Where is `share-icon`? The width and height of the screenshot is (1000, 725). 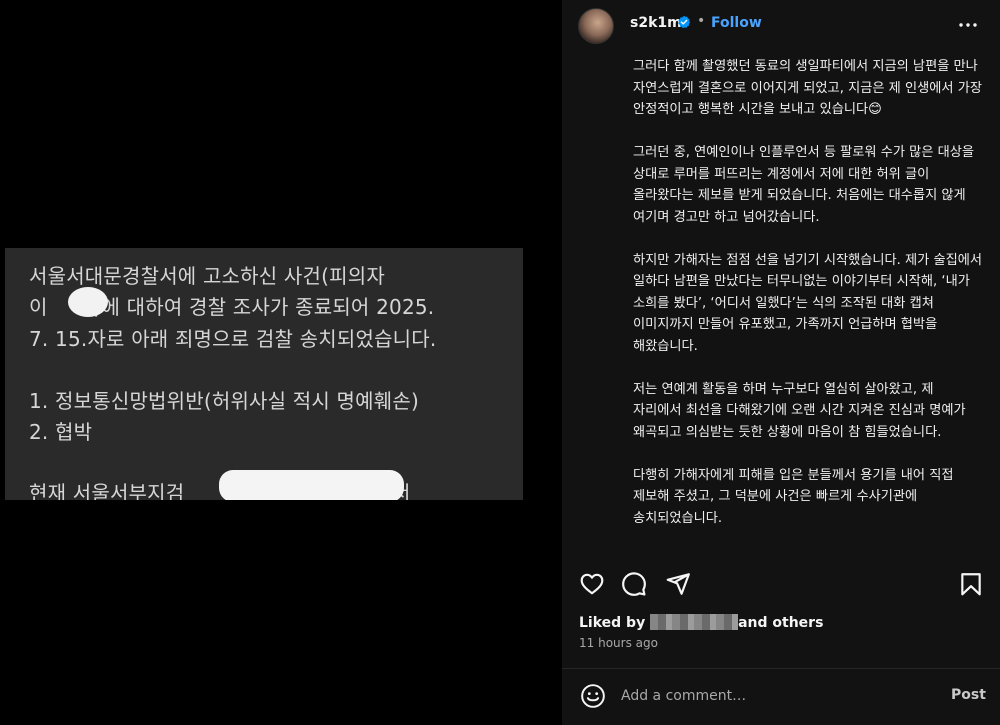
share-icon is located at coordinates (678, 584).